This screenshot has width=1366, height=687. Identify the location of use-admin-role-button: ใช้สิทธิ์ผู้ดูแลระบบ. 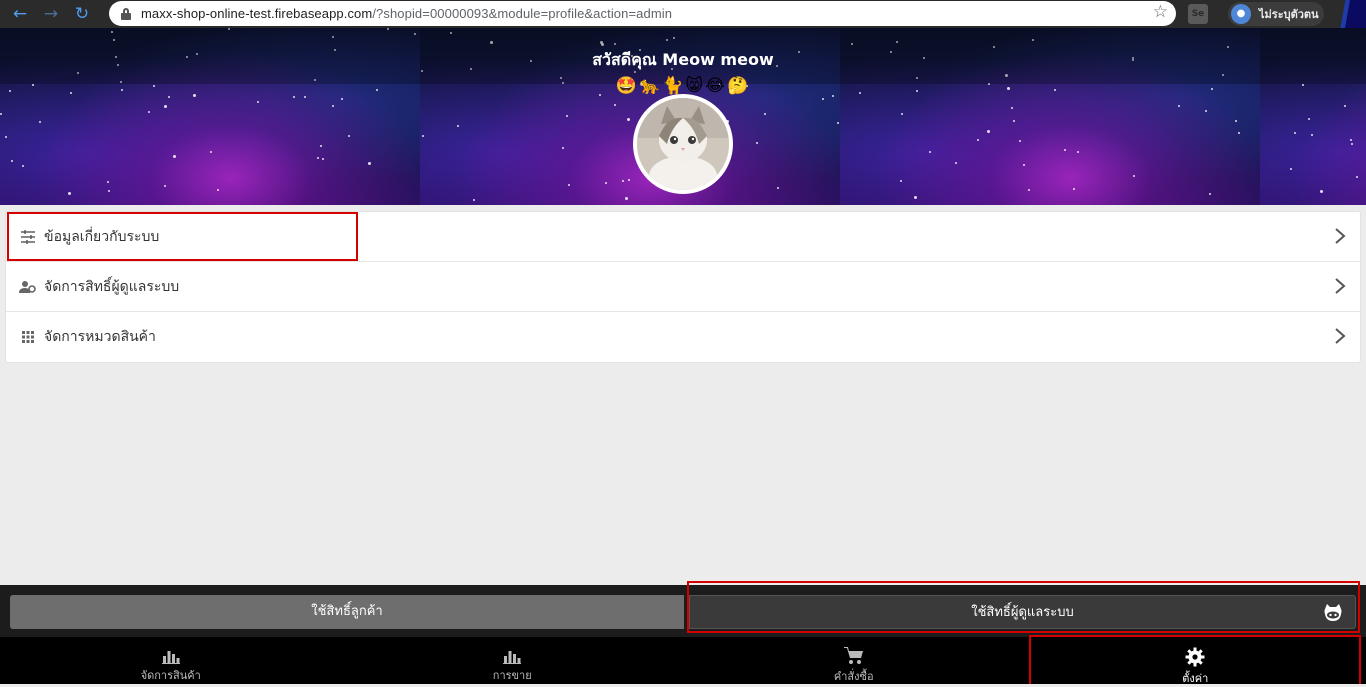
(1022, 612).